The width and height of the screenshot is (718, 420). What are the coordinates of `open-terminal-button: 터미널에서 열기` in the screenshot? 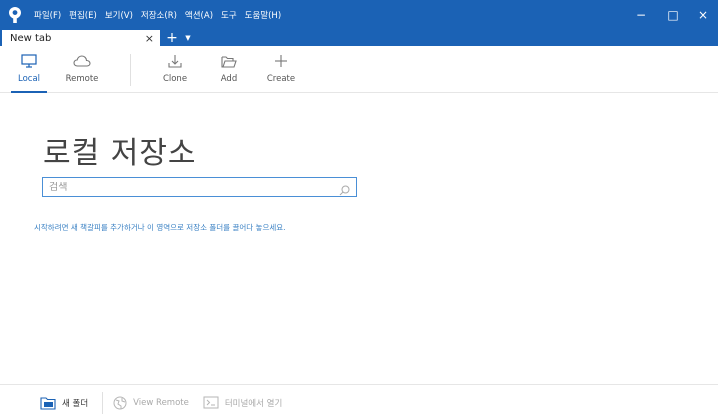 It's located at (242, 402).